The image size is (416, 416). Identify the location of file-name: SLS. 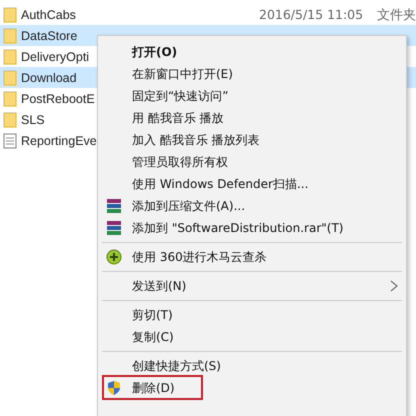
(33, 119).